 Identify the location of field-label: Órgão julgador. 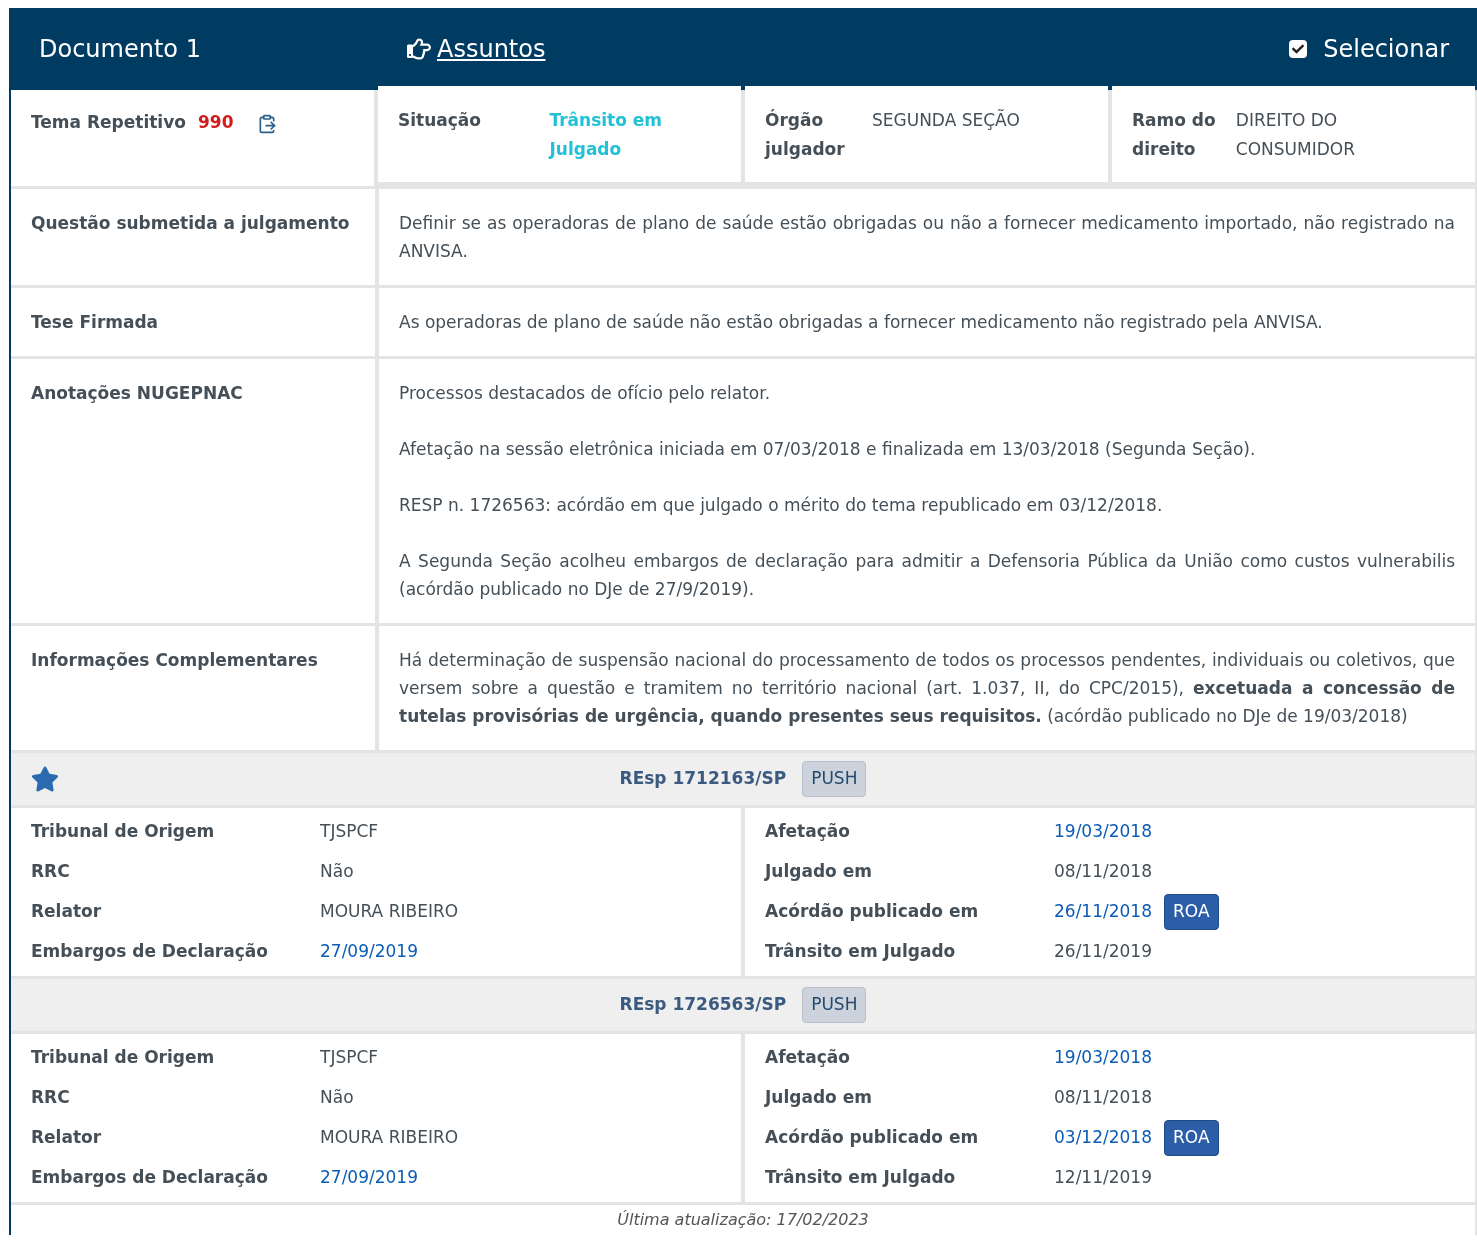
(805, 134).